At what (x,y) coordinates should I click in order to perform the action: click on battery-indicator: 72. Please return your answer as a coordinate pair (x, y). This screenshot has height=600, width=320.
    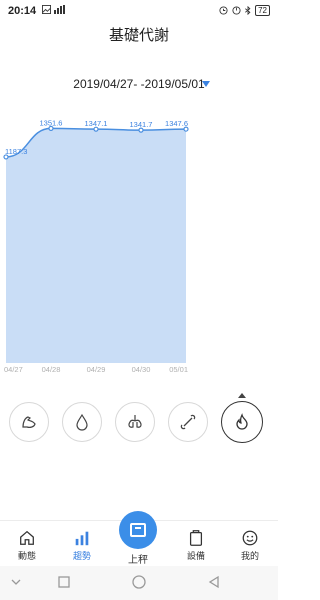
    Looking at the image, I should click on (262, 10).